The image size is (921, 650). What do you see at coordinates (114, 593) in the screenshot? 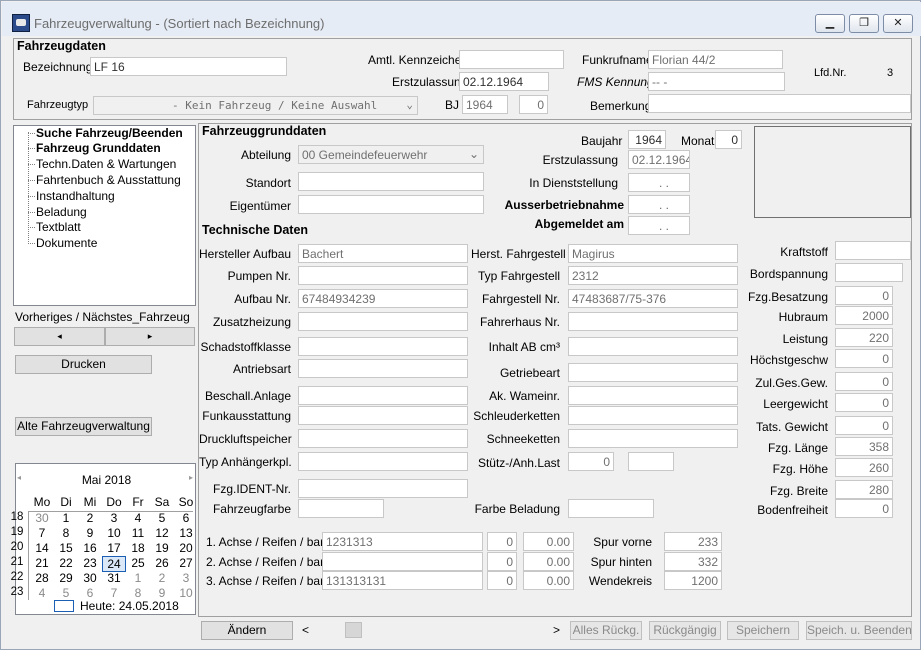
I see `cal-day: 7` at bounding box center [114, 593].